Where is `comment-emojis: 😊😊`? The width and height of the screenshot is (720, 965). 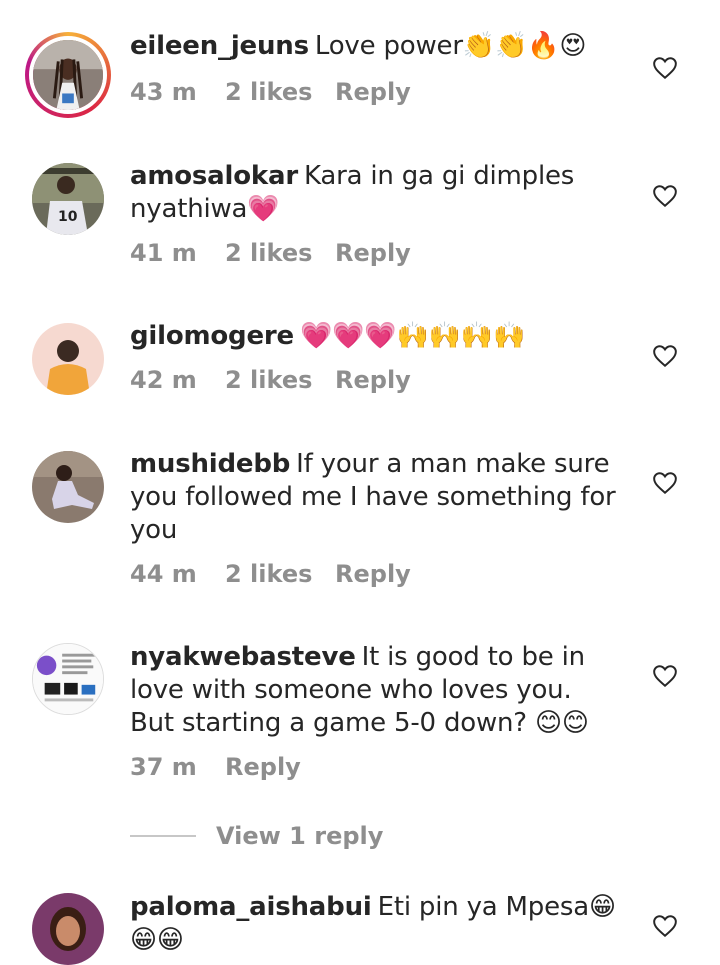 comment-emojis: 😊😊 is located at coordinates (562, 723).